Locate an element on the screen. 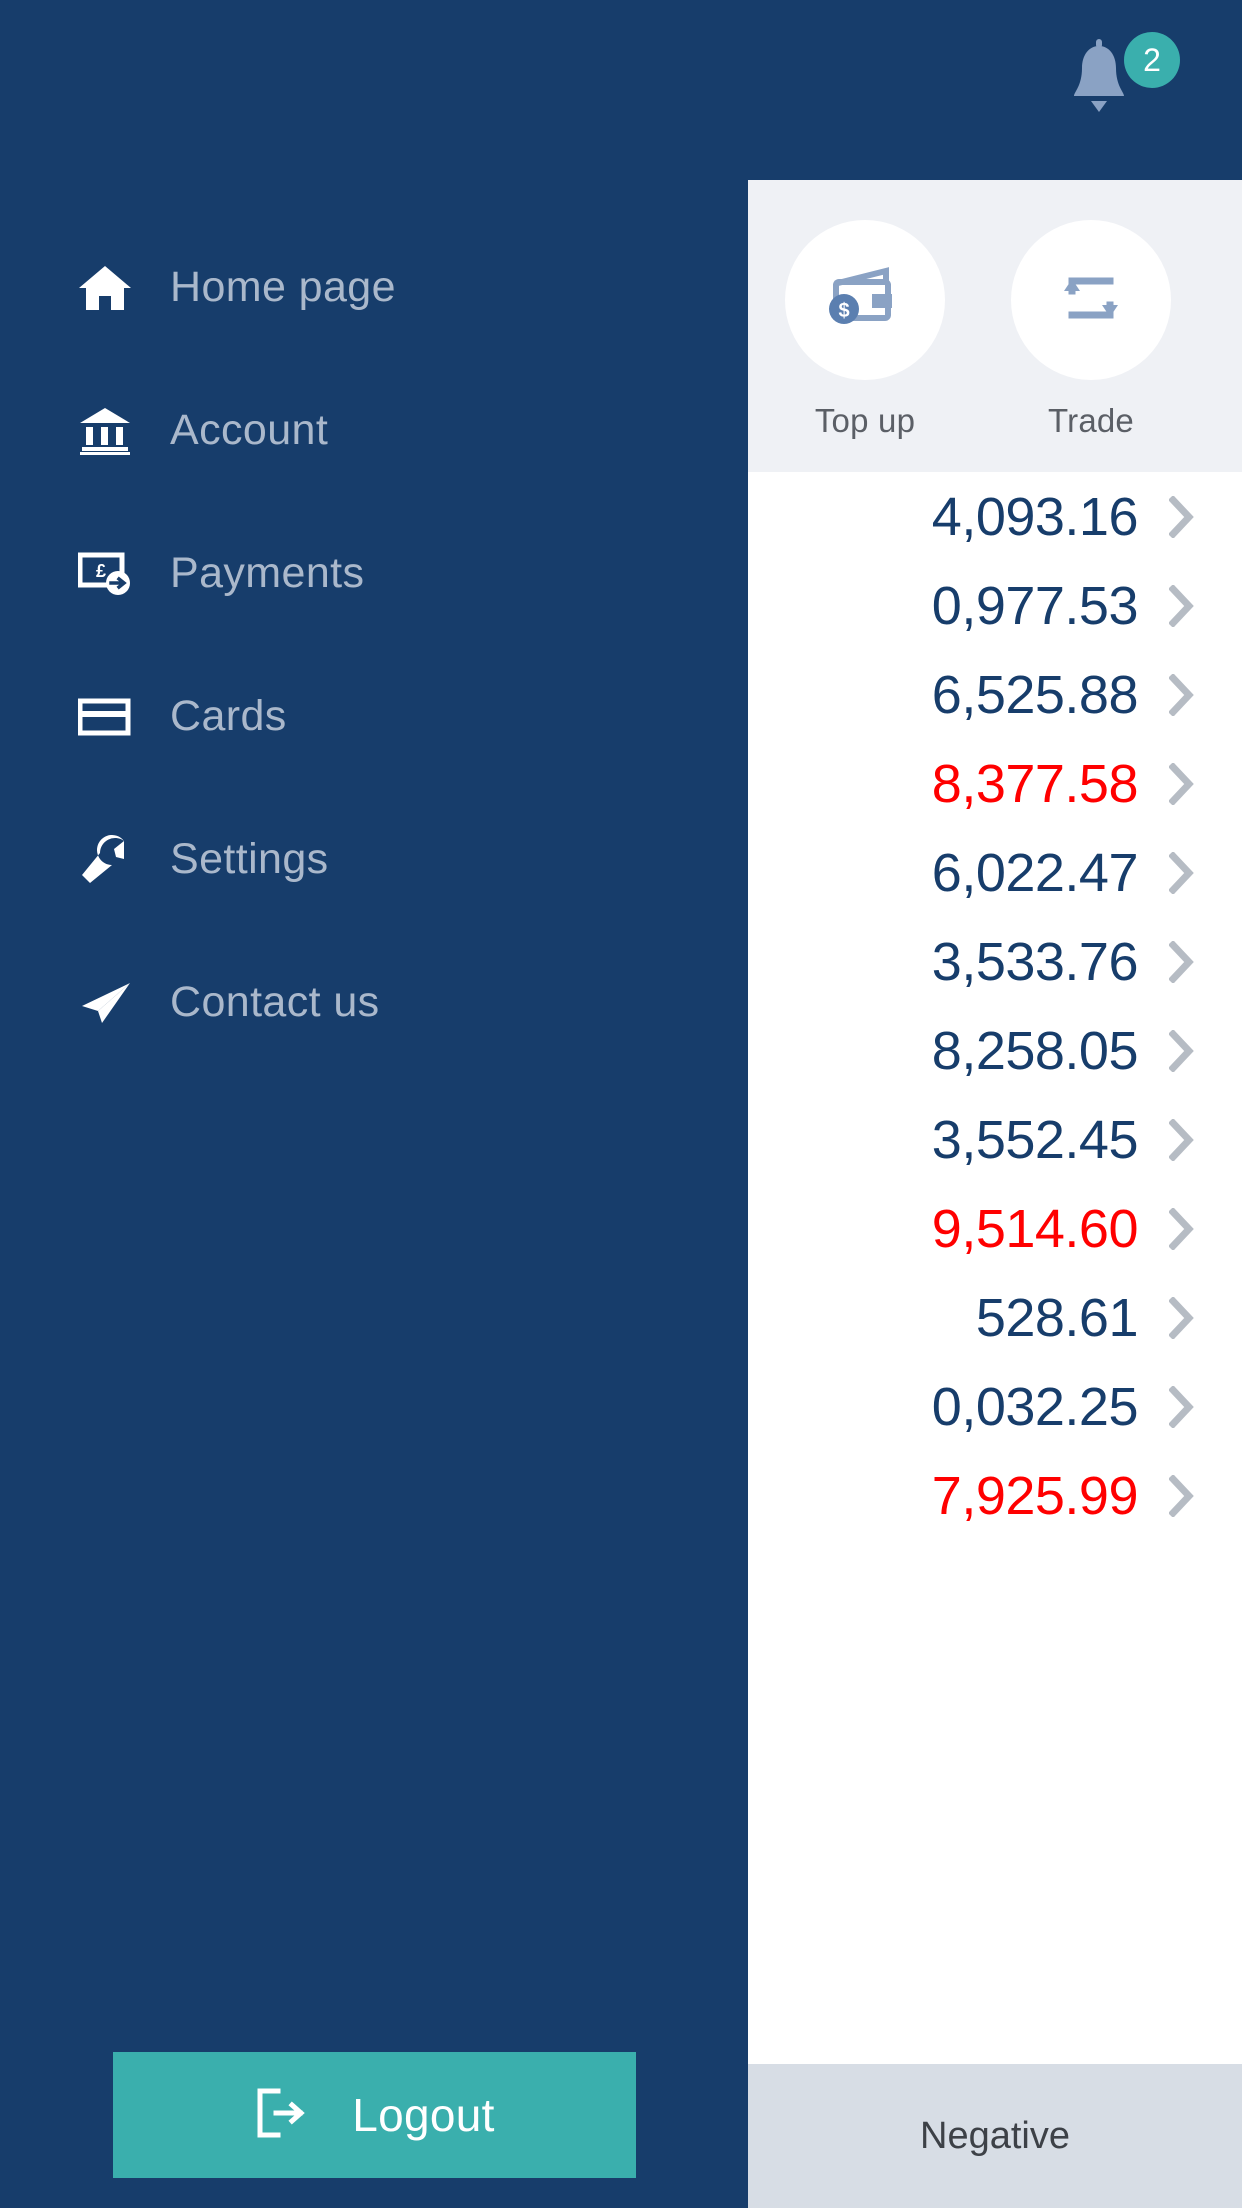 The height and width of the screenshot is (2208, 1242). sidebar-item-payments: £ Payments is located at coordinates (374, 573).